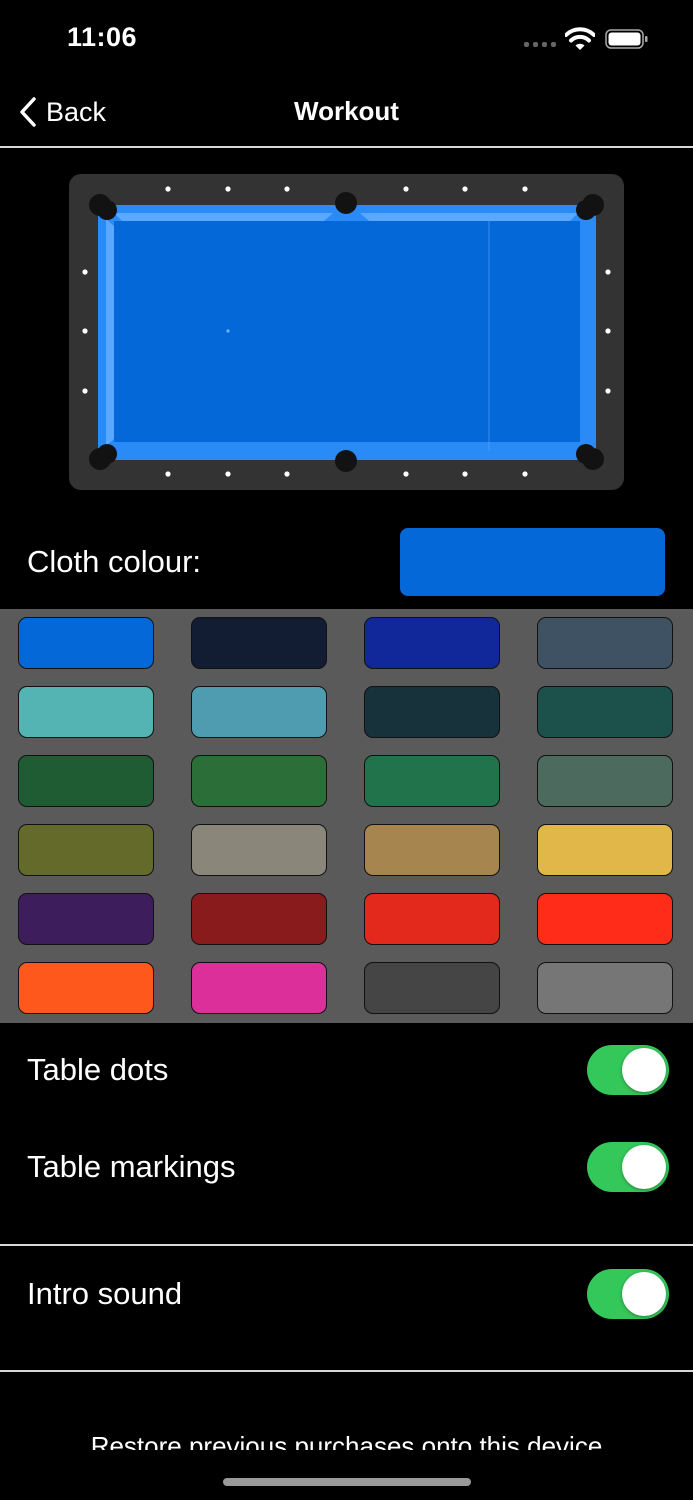  Describe the element at coordinates (346, 1294) in the screenshot. I see `intro-sound-row: Intro sound` at that location.